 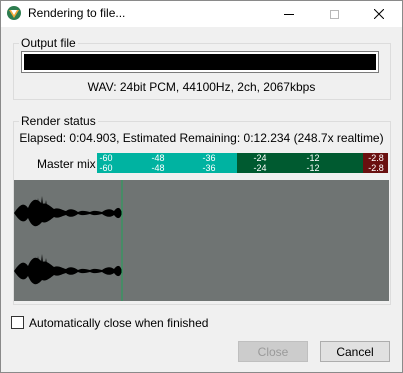 I want to click on close-icon, so click(x=379, y=14).